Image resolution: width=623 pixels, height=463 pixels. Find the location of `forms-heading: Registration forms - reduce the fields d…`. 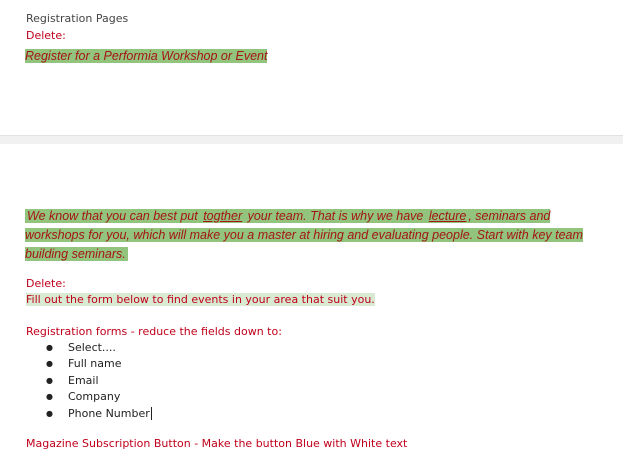

forms-heading: Registration forms - reduce the fields d… is located at coordinates (154, 331).